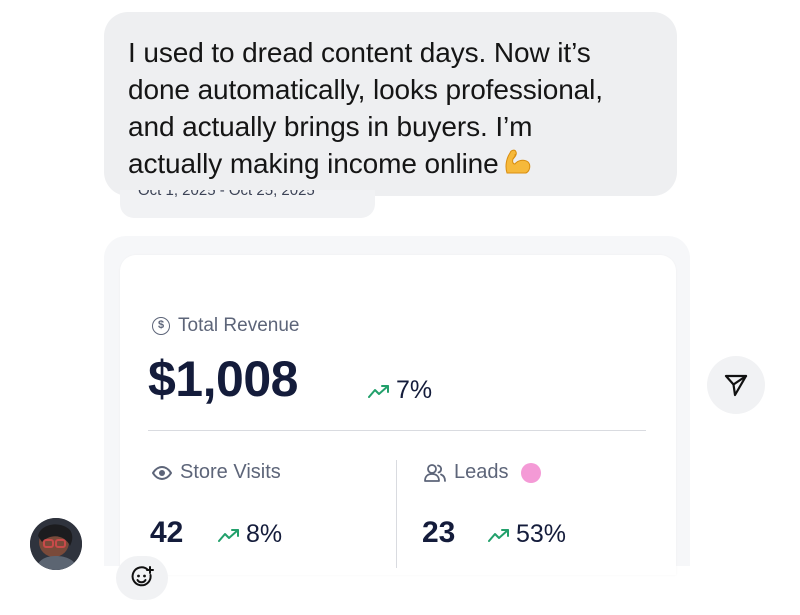 Image resolution: width=800 pixels, height=615 pixels. Describe the element at coordinates (239, 325) in the screenshot. I see `total-revenue-text: Total Revenue` at that location.